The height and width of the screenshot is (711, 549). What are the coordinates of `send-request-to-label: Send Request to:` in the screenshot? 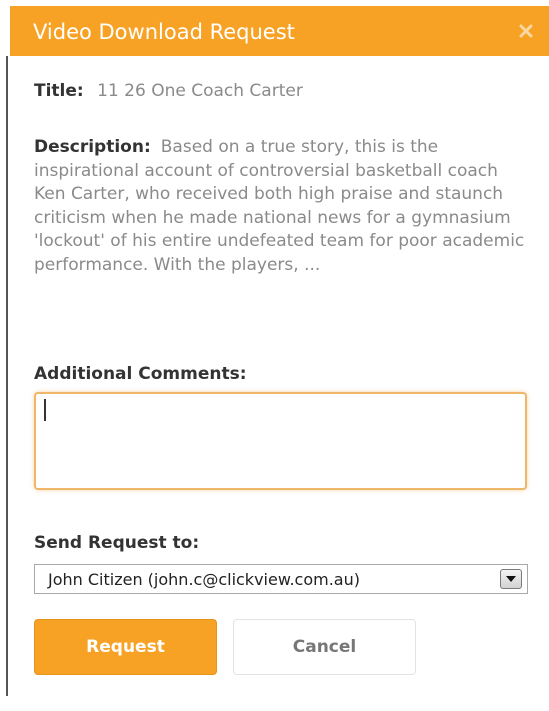 It's located at (117, 543).